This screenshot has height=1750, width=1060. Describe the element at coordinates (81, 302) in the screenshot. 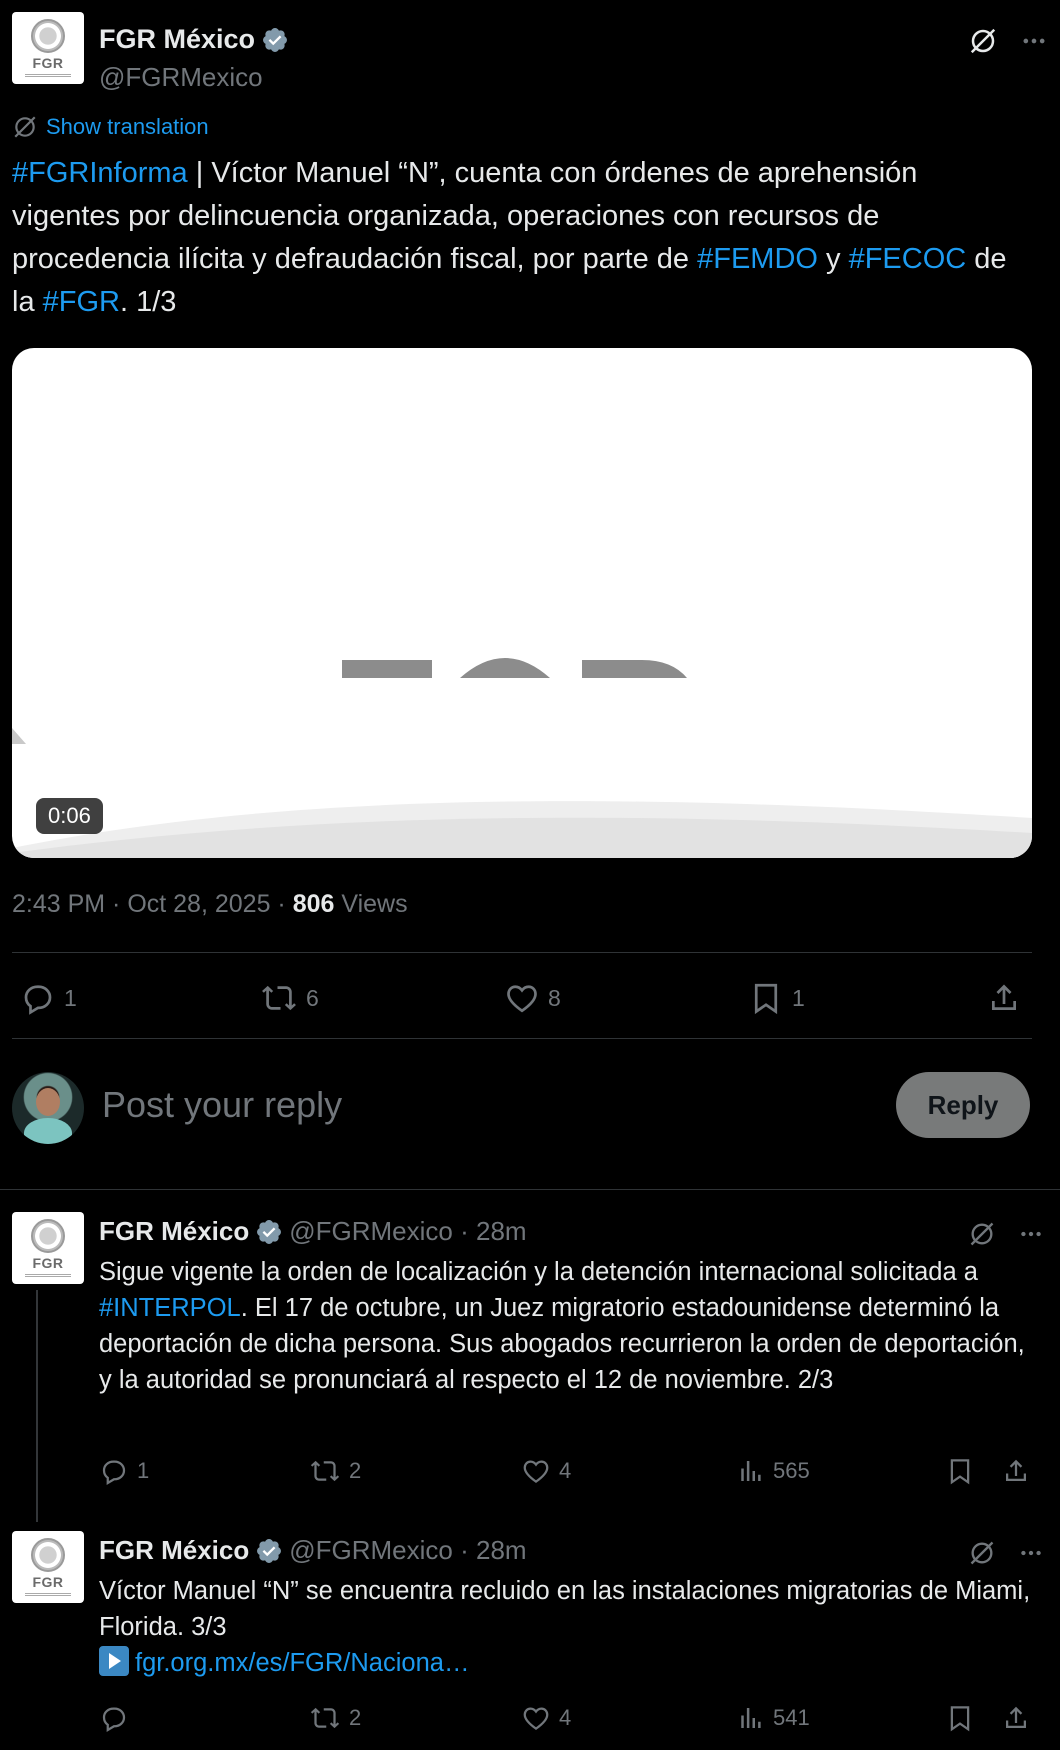

I see `hashtag-link: #FGR` at that location.